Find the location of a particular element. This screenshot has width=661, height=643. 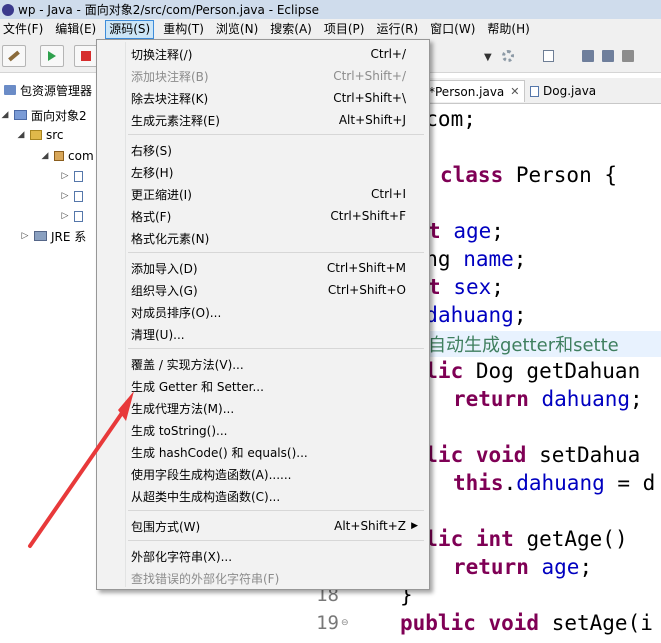

menu-5: 搜索(A) is located at coordinates (291, 29).